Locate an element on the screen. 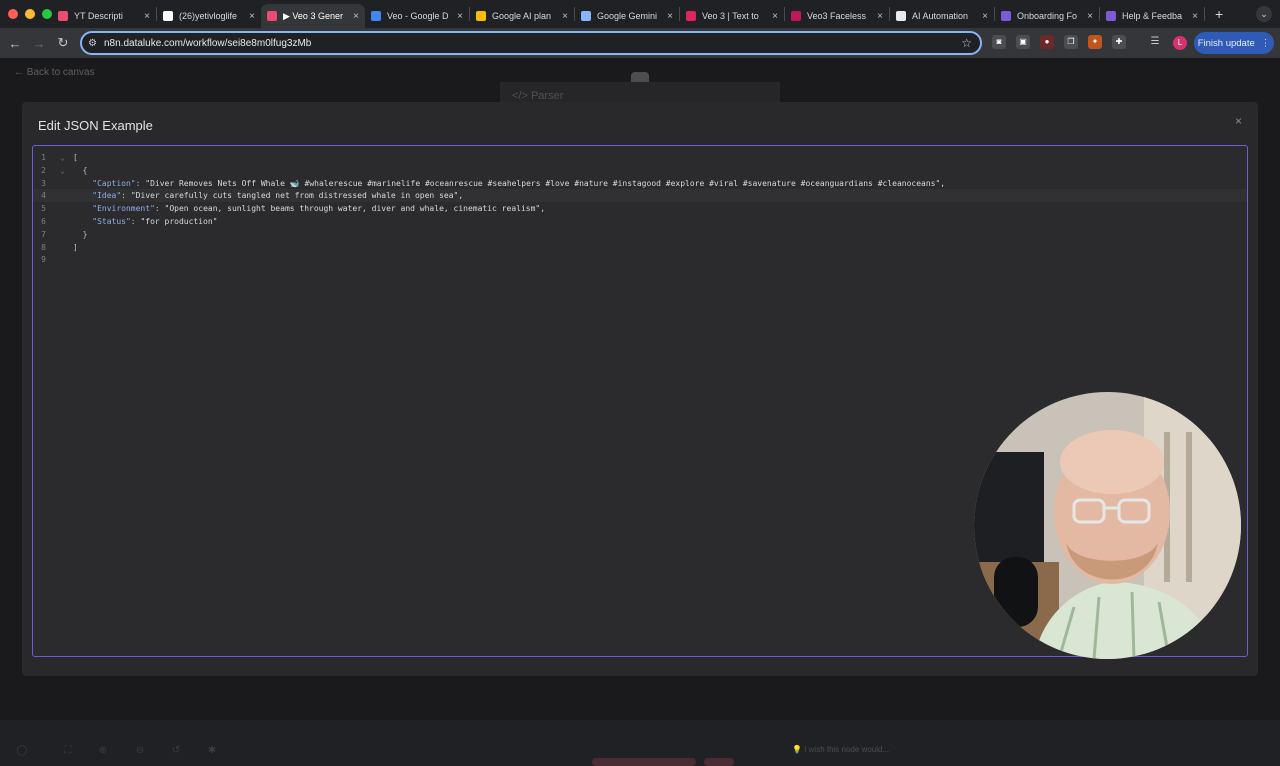 The height and width of the screenshot is (766, 1280). back-to-canvas-link: ← Back to canvas is located at coordinates (54, 72).